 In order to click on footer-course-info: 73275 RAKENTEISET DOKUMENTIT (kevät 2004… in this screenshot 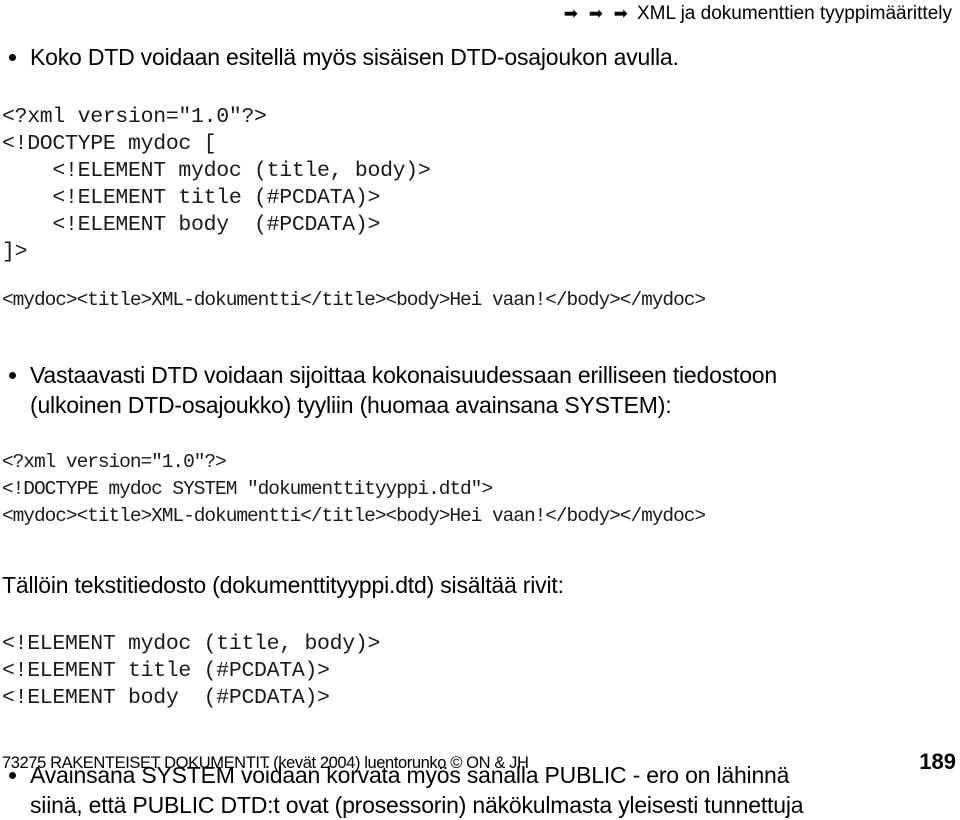, I will do `click(265, 763)`.